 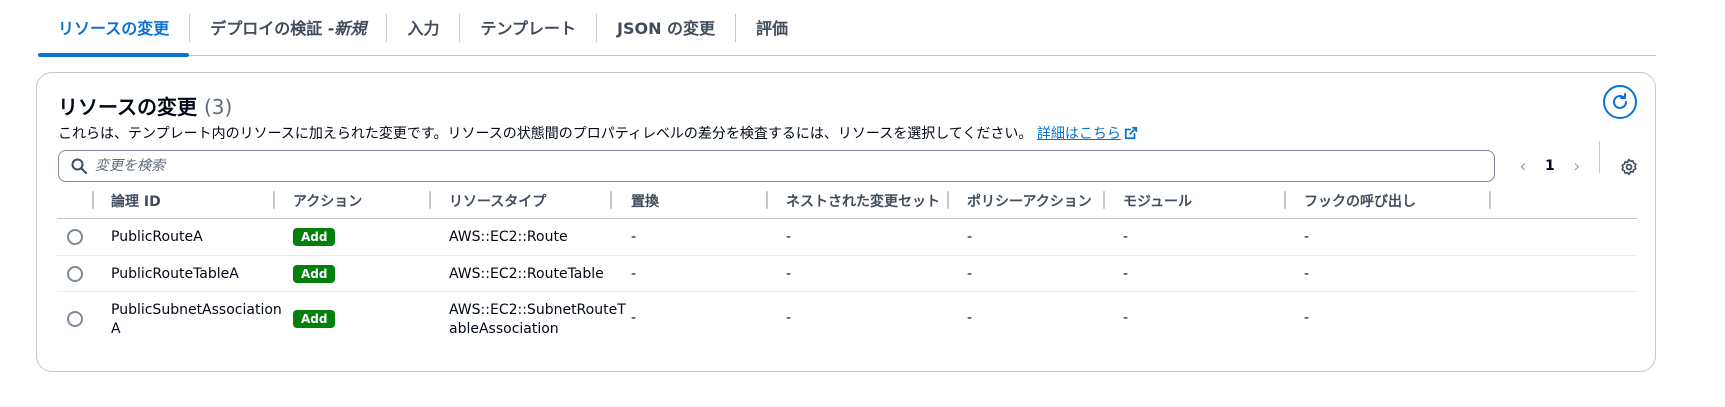 I want to click on column-label: 論理 ID, so click(x=136, y=202).